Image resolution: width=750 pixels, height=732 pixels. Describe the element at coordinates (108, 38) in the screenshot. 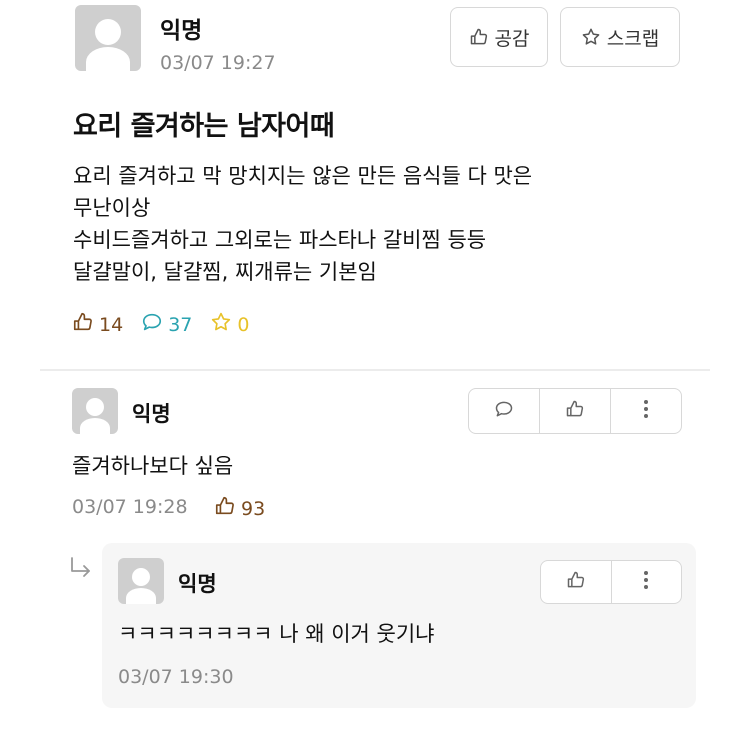

I see `post-author-avatar` at that location.